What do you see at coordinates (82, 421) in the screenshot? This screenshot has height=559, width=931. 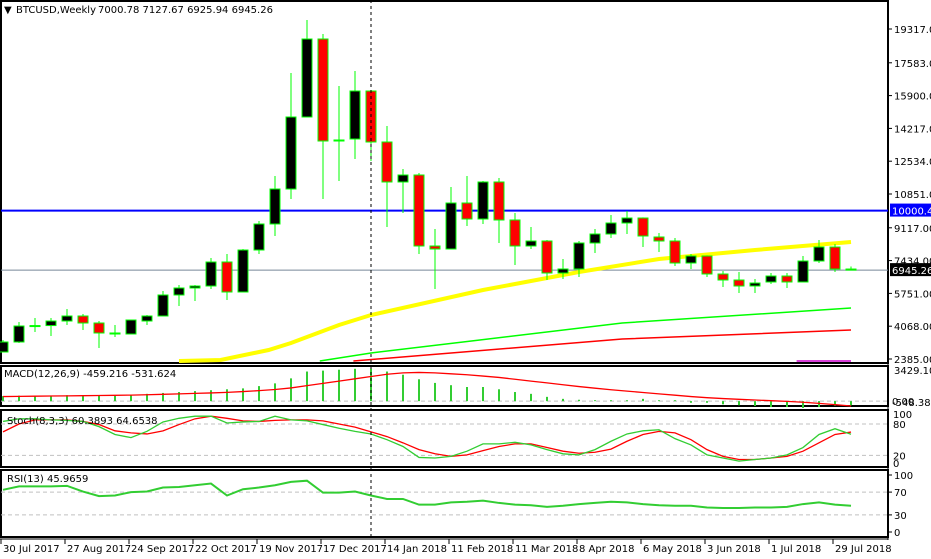 I see `stoch-label: Stoch(8,3,3) 60.3893 64.6538` at bounding box center [82, 421].